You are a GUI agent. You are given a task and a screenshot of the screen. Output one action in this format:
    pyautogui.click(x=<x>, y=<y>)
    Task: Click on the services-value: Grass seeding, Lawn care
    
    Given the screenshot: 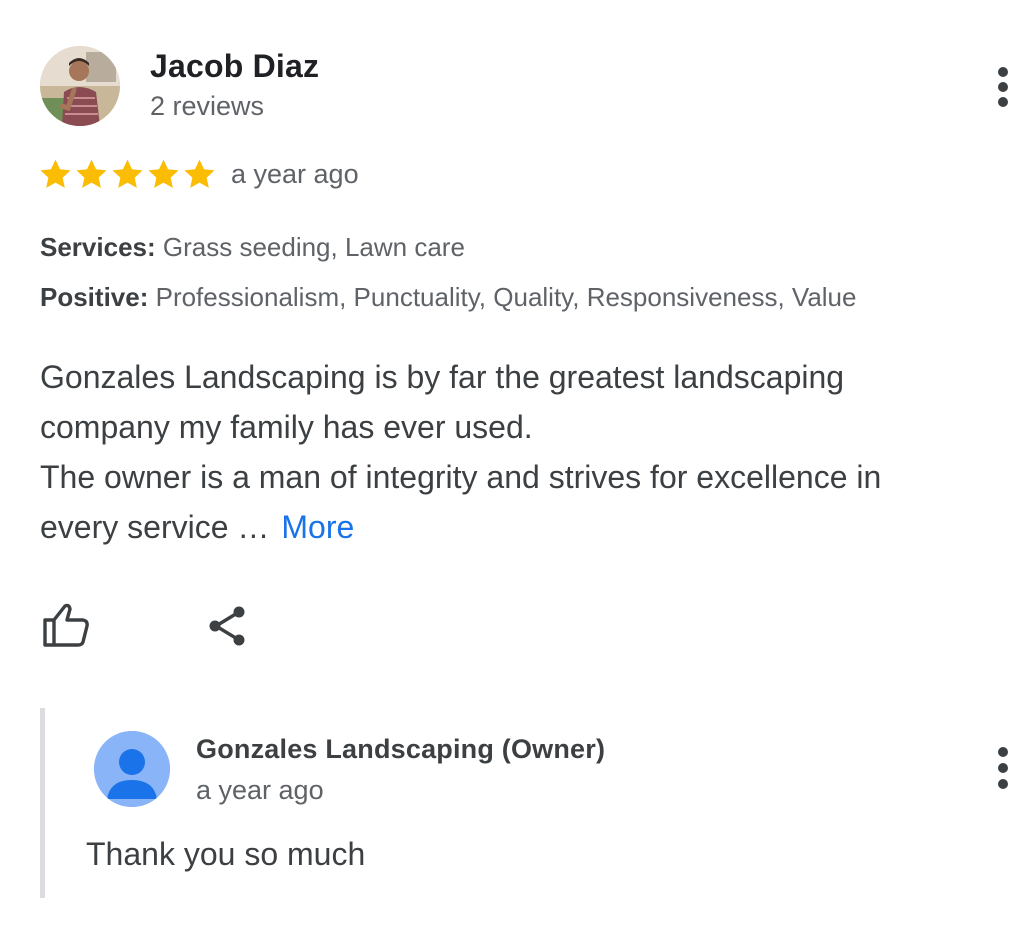 What is the action you would take?
    pyautogui.click(x=310, y=247)
    